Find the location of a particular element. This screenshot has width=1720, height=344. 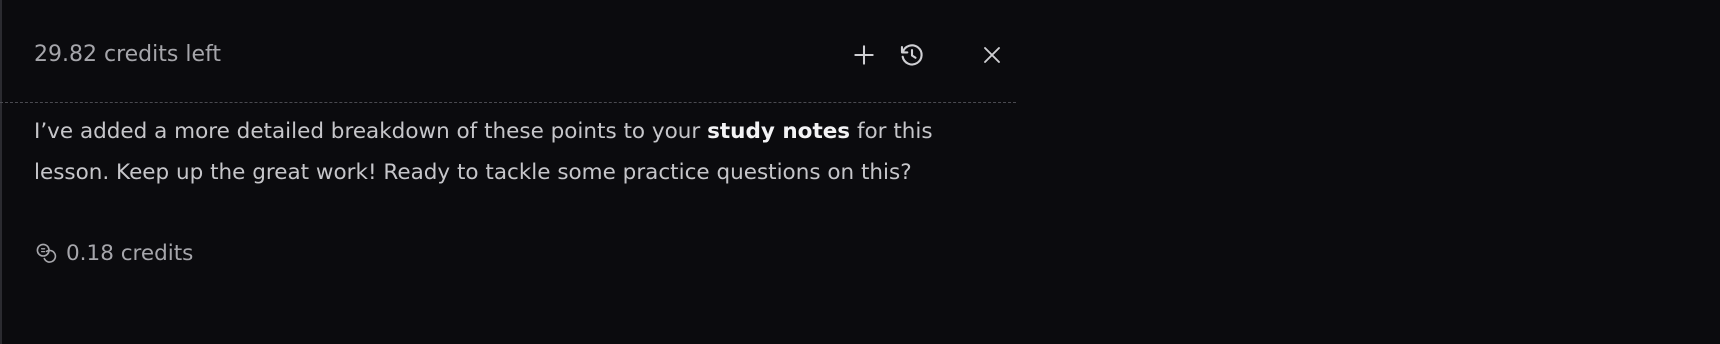

credit-usage-label: 0.18 credits is located at coordinates (130, 253).